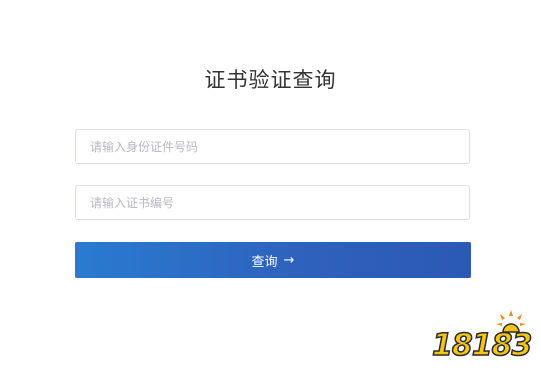 This screenshot has width=541, height=381. Describe the element at coordinates (264, 262) in the screenshot. I see `query-button-label: 查询` at that location.